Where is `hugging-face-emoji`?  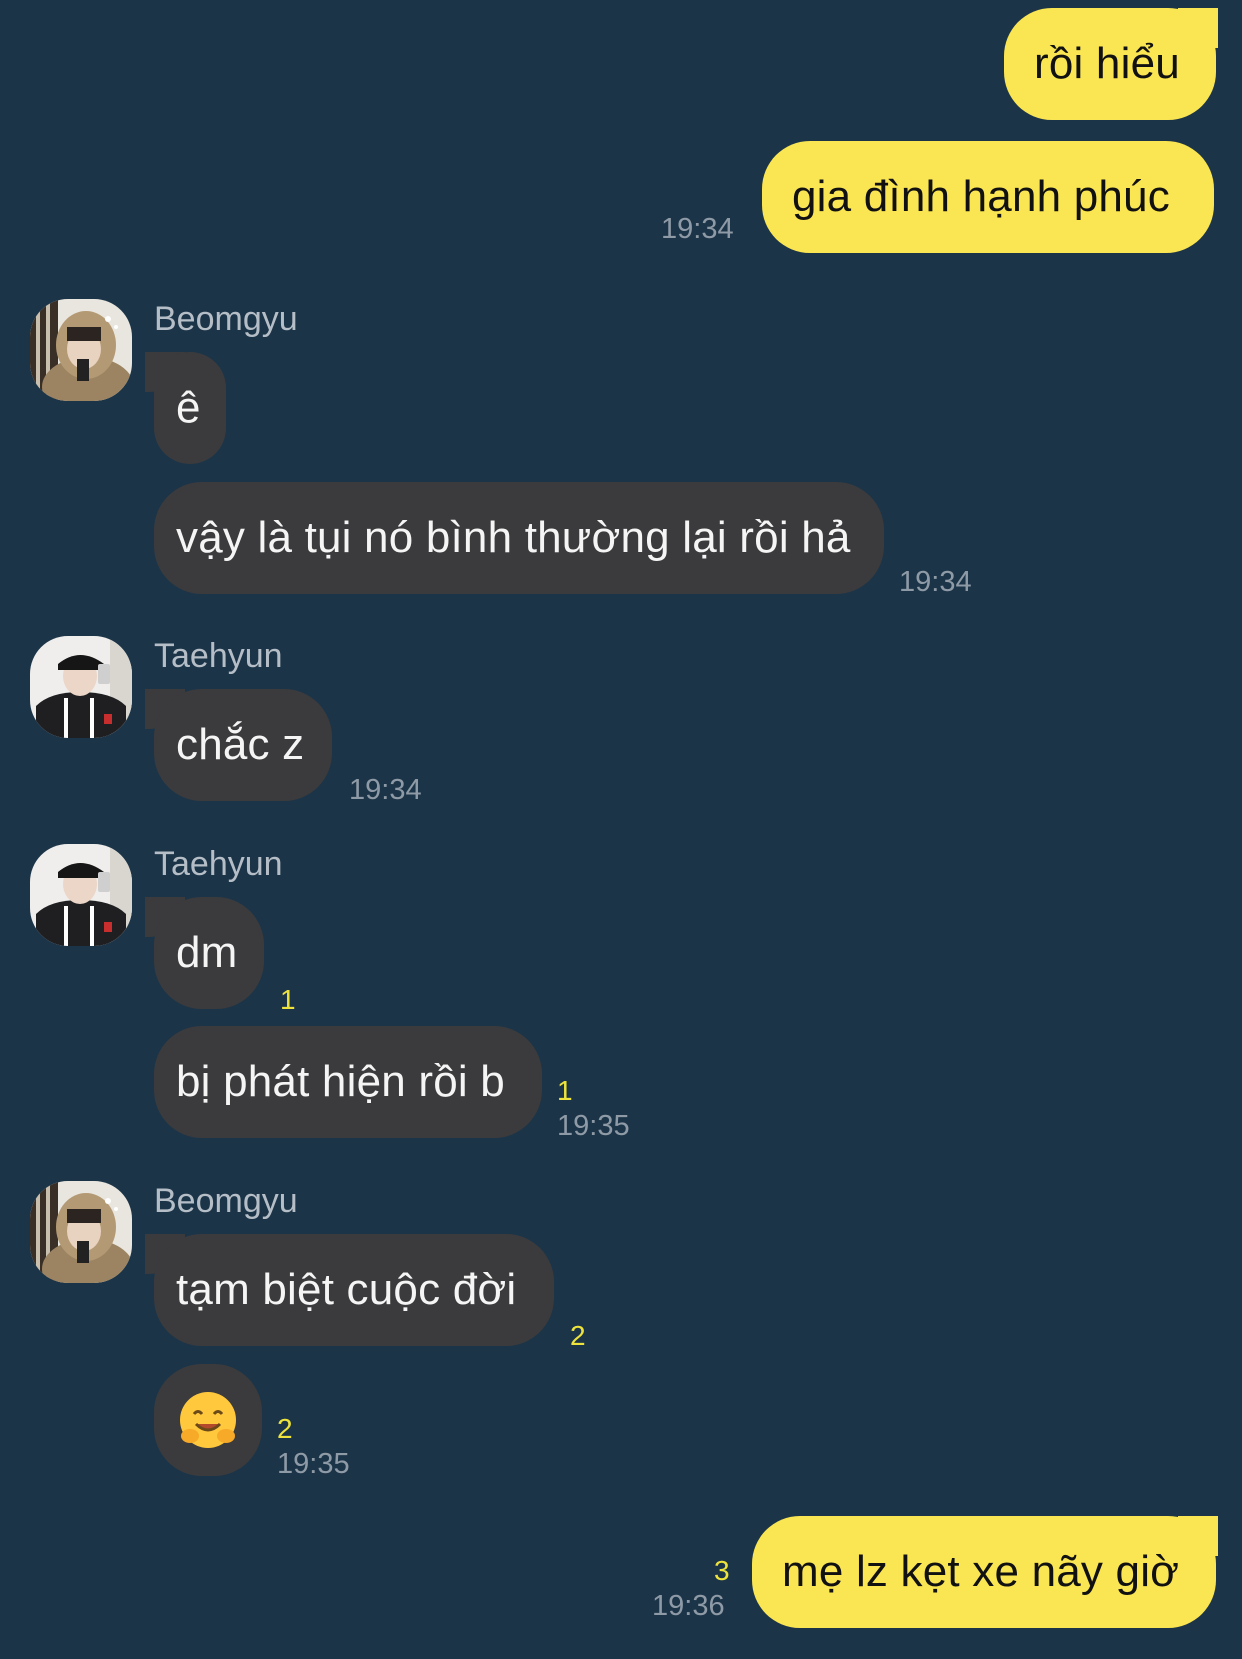
hugging-face-emoji is located at coordinates (208, 1420).